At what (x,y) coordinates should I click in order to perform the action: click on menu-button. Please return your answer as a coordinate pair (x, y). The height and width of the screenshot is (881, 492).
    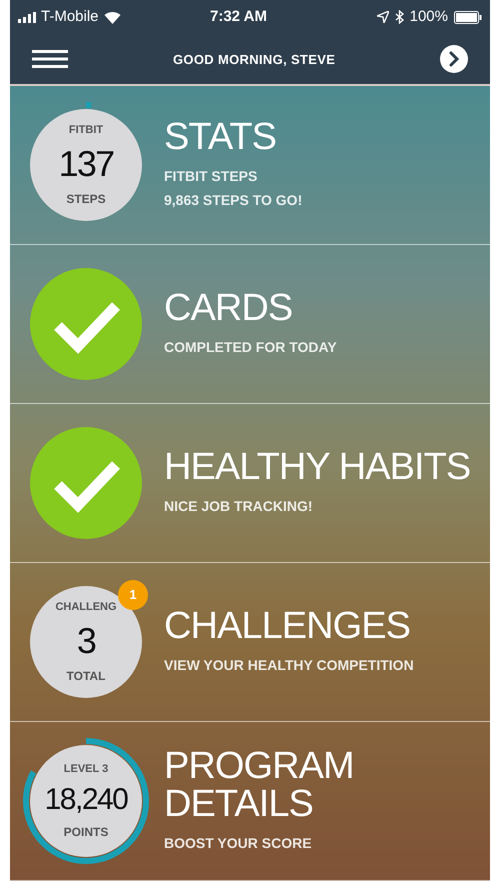
    Looking at the image, I should click on (50, 59).